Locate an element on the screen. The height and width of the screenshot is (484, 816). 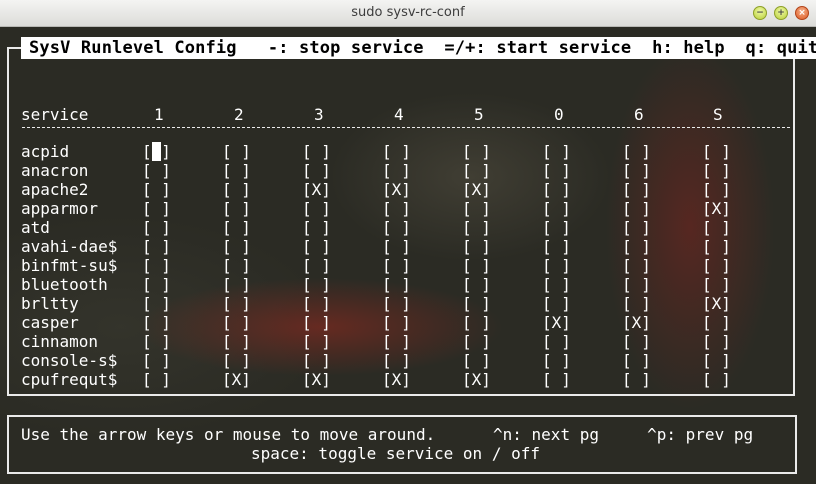
title-bar: sudo sysv-rc-conf − + × is located at coordinates (408, 13).